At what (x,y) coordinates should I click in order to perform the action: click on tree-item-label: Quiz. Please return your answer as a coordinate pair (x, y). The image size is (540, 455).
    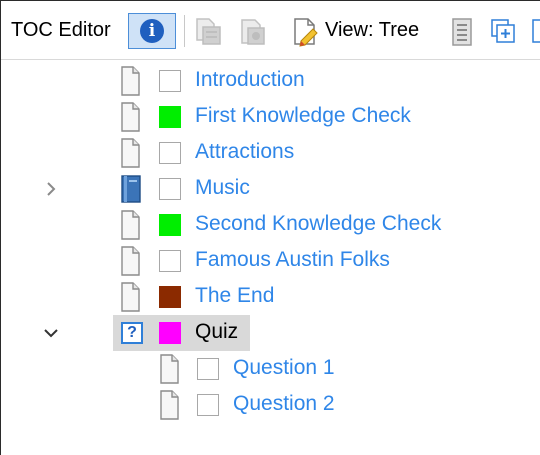
    Looking at the image, I should click on (216, 332).